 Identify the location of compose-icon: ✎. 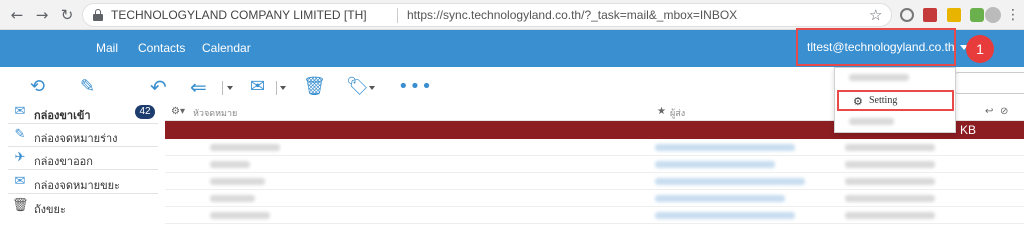
(87, 87).